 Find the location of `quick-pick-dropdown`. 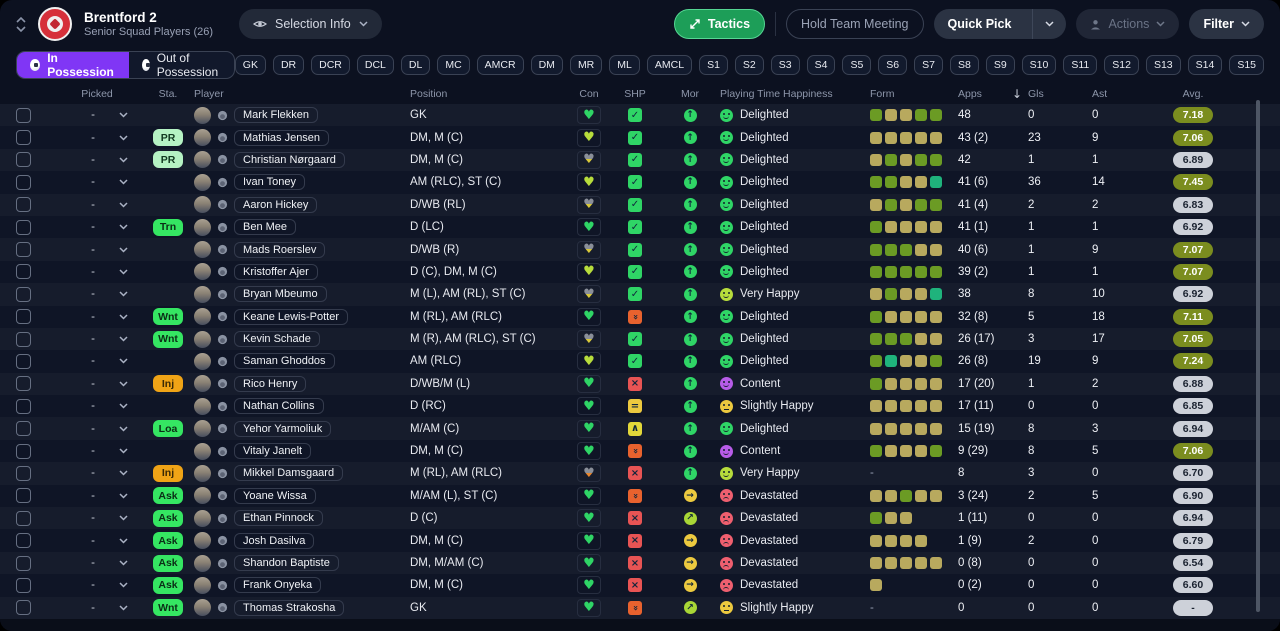

quick-pick-dropdown is located at coordinates (1049, 24).